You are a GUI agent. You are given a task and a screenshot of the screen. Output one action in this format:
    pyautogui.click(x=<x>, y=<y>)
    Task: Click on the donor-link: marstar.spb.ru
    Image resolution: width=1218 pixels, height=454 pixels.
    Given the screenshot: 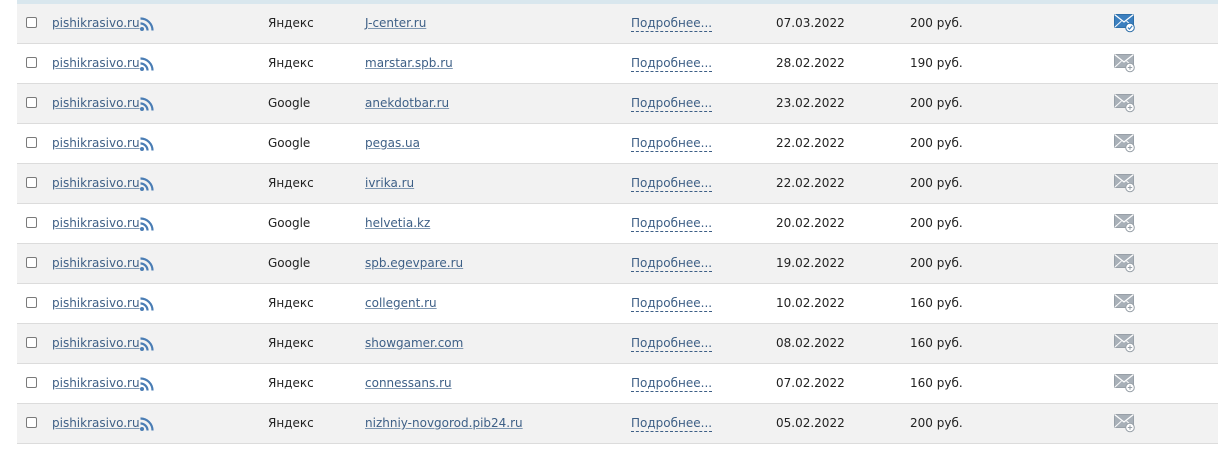 What is the action you would take?
    pyautogui.click(x=409, y=63)
    